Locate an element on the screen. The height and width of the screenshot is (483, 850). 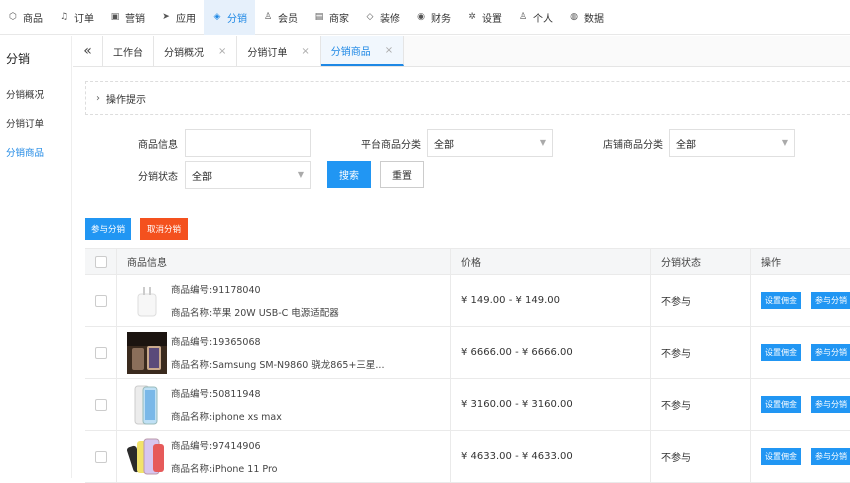
nav-item-apps: ➤ 应用 is located at coordinates (178, 17).